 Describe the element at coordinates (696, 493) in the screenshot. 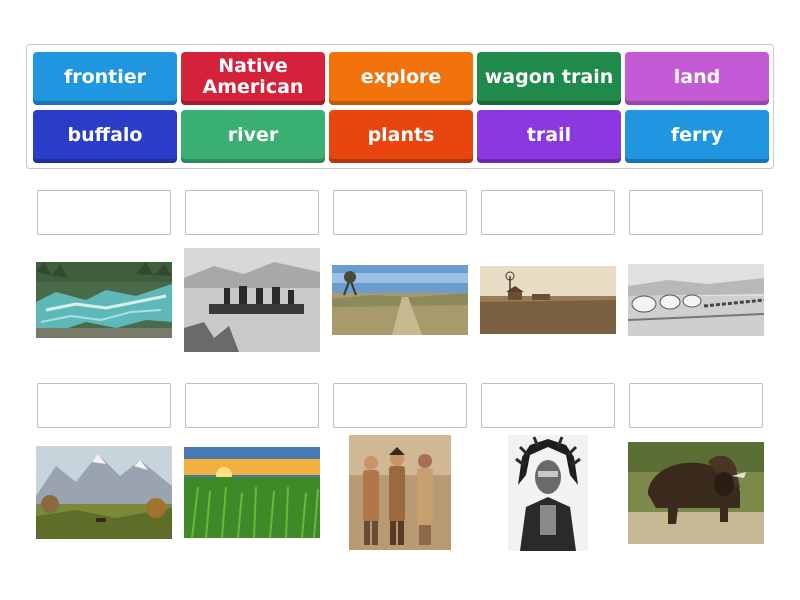

I see `buffalo-image` at that location.